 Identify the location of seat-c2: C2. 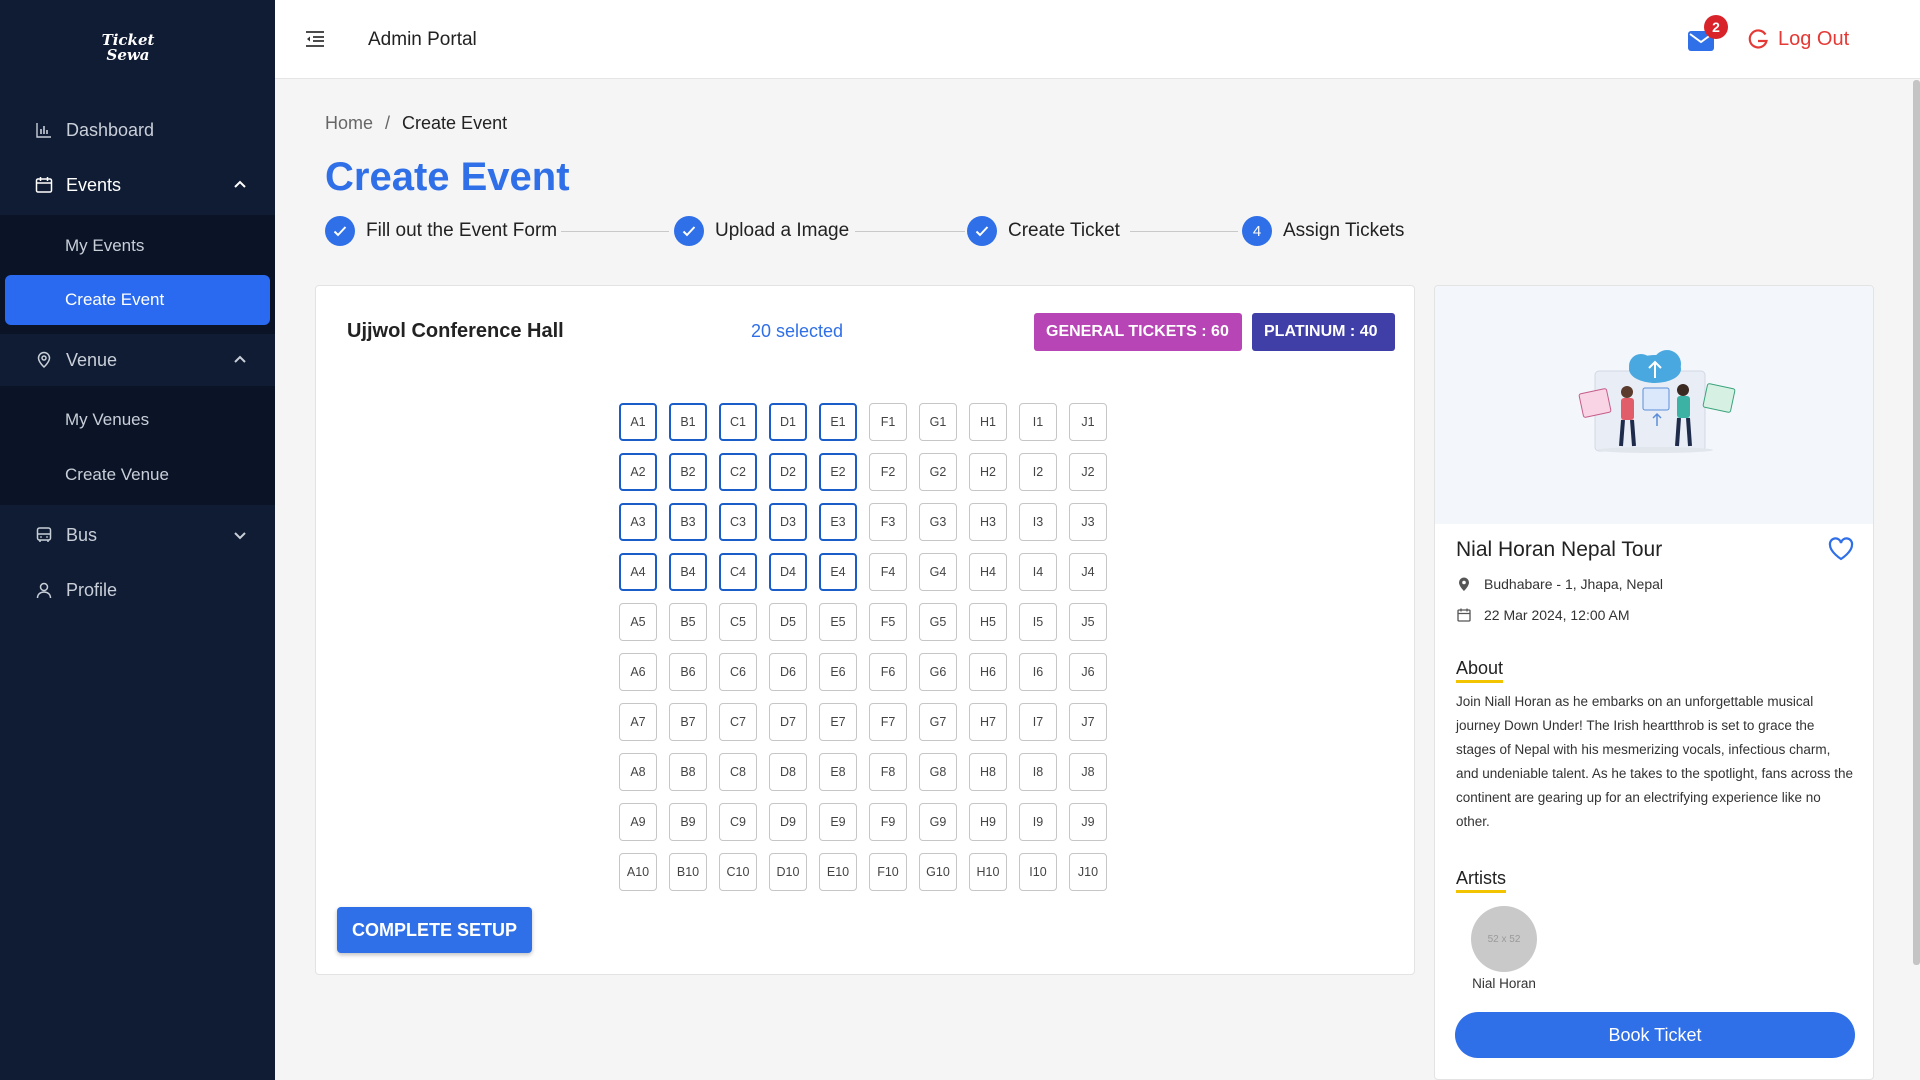
(738, 472).